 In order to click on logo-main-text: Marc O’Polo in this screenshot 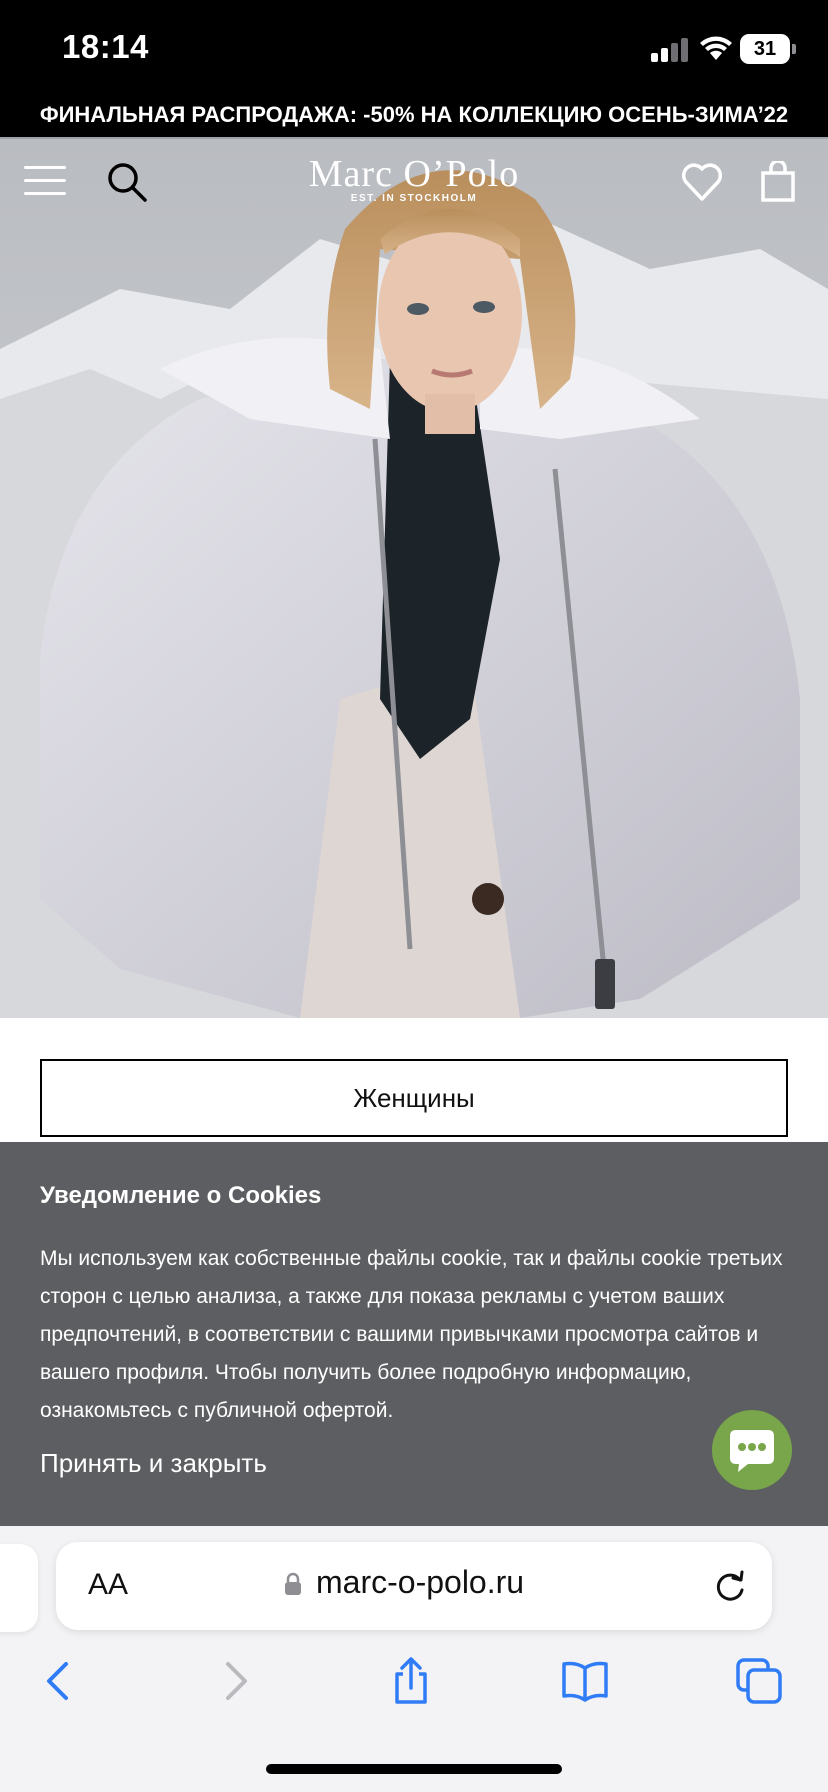, I will do `click(414, 174)`.